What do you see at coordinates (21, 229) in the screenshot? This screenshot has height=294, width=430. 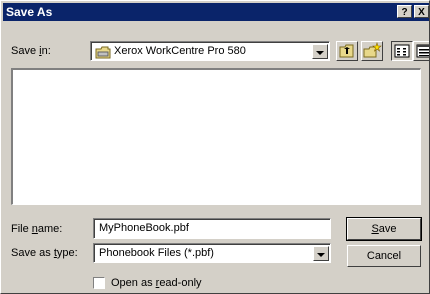 I see `file-name-label-pre: File` at bounding box center [21, 229].